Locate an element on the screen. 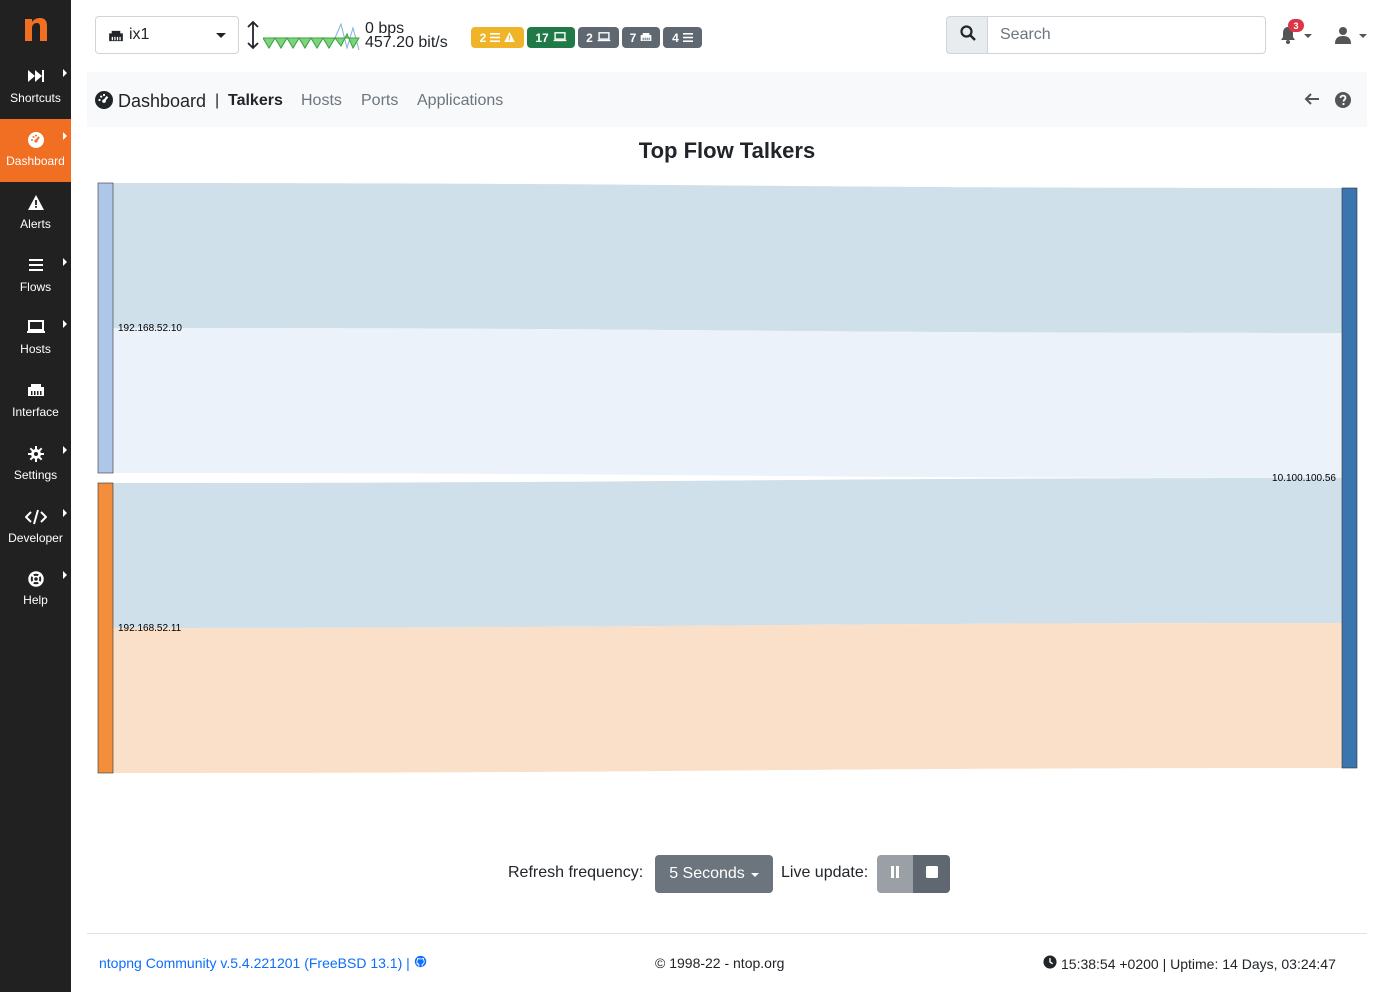 This screenshot has height=992, width=1391. back-arrow-icon is located at coordinates (1312, 101).